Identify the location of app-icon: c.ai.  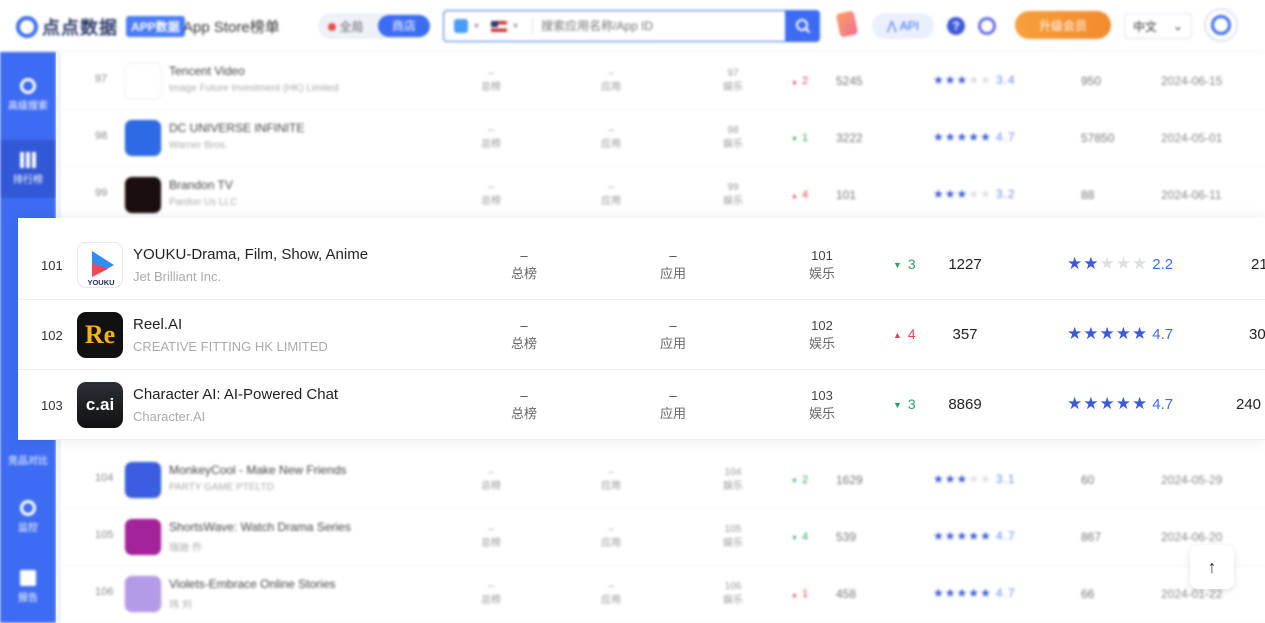
(100, 405).